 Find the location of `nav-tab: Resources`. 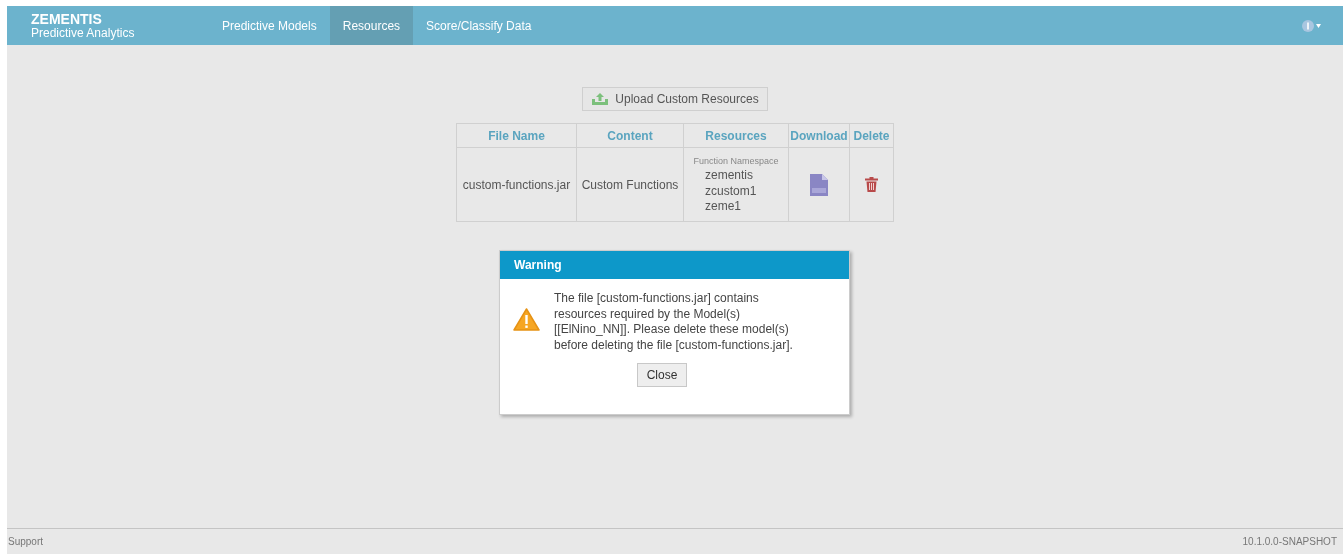

nav-tab: Resources is located at coordinates (371, 25).